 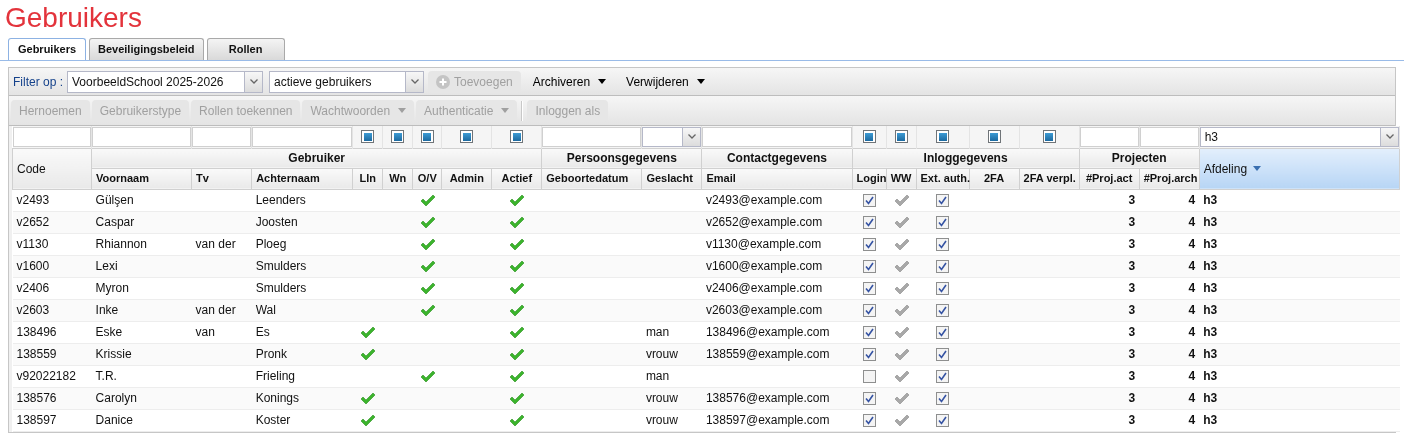 I want to click on table-cell: Koster, so click(x=302, y=420).